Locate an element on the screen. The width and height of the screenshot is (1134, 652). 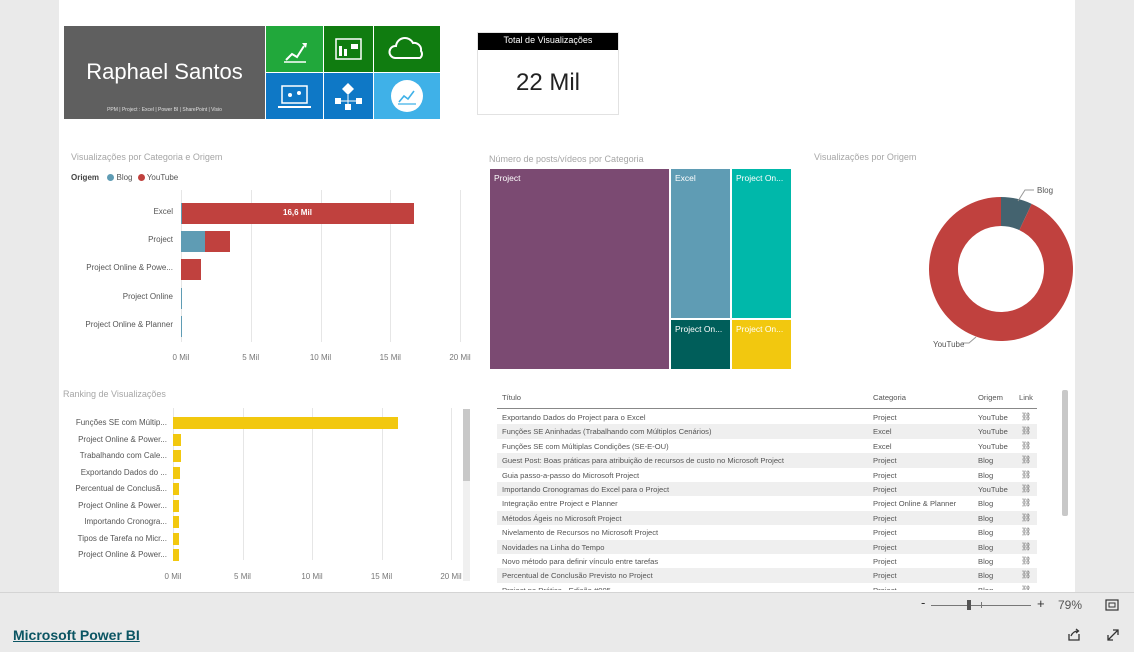
col-category: Categoria is located at coordinates (889, 397).